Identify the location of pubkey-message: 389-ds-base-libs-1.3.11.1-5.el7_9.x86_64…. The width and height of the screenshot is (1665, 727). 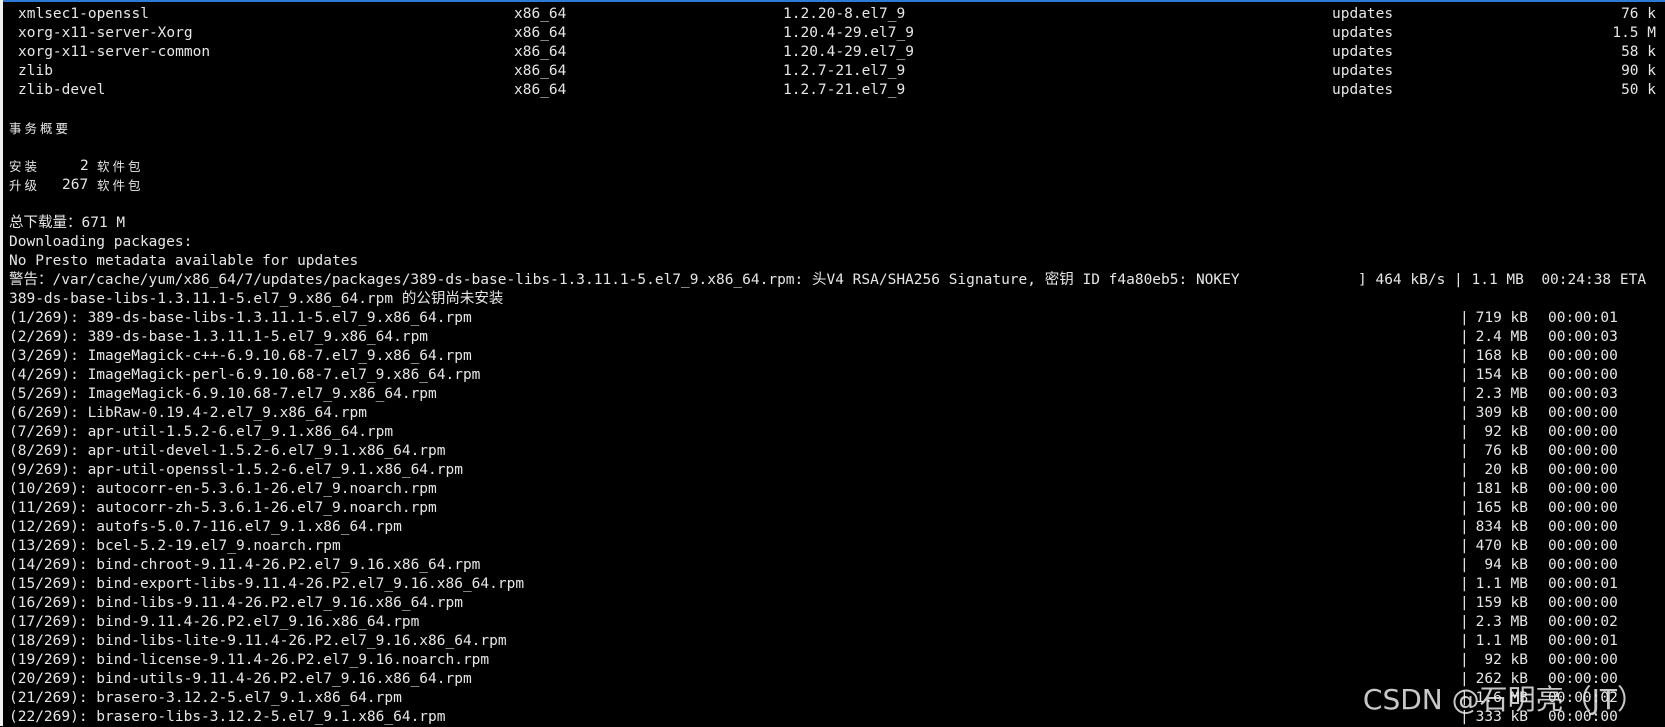
(256, 299).